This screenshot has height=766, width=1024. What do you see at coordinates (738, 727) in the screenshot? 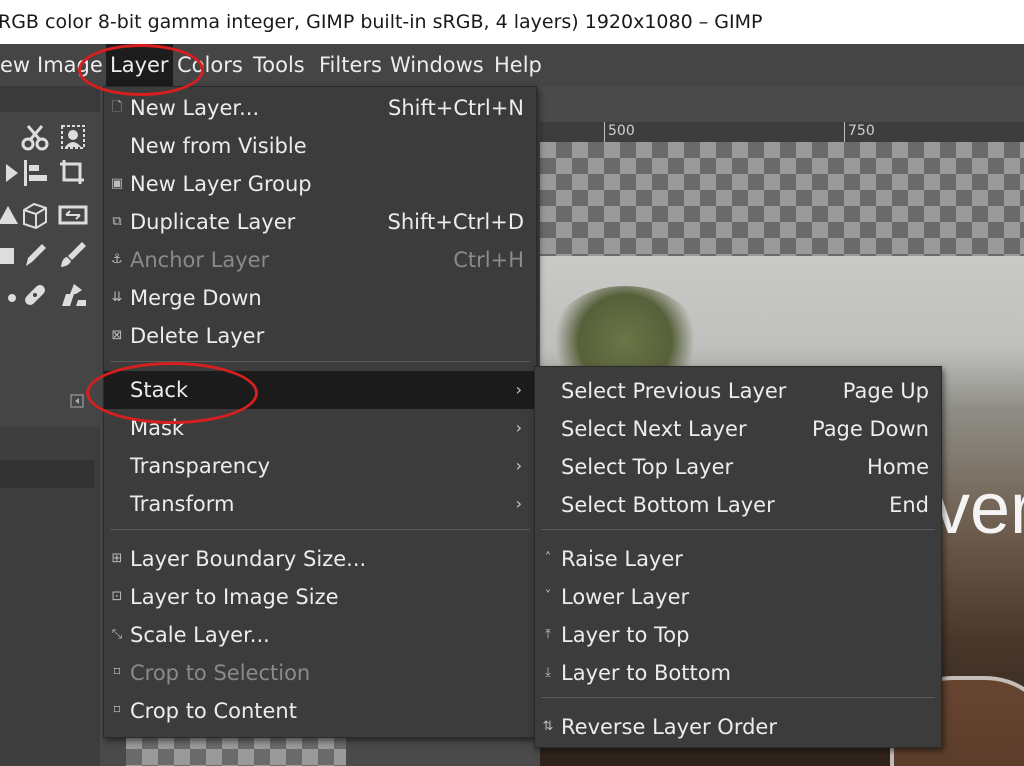
I see `menu-item-reverse-layer-order: ⇅ Reverse Layer Order` at bounding box center [738, 727].